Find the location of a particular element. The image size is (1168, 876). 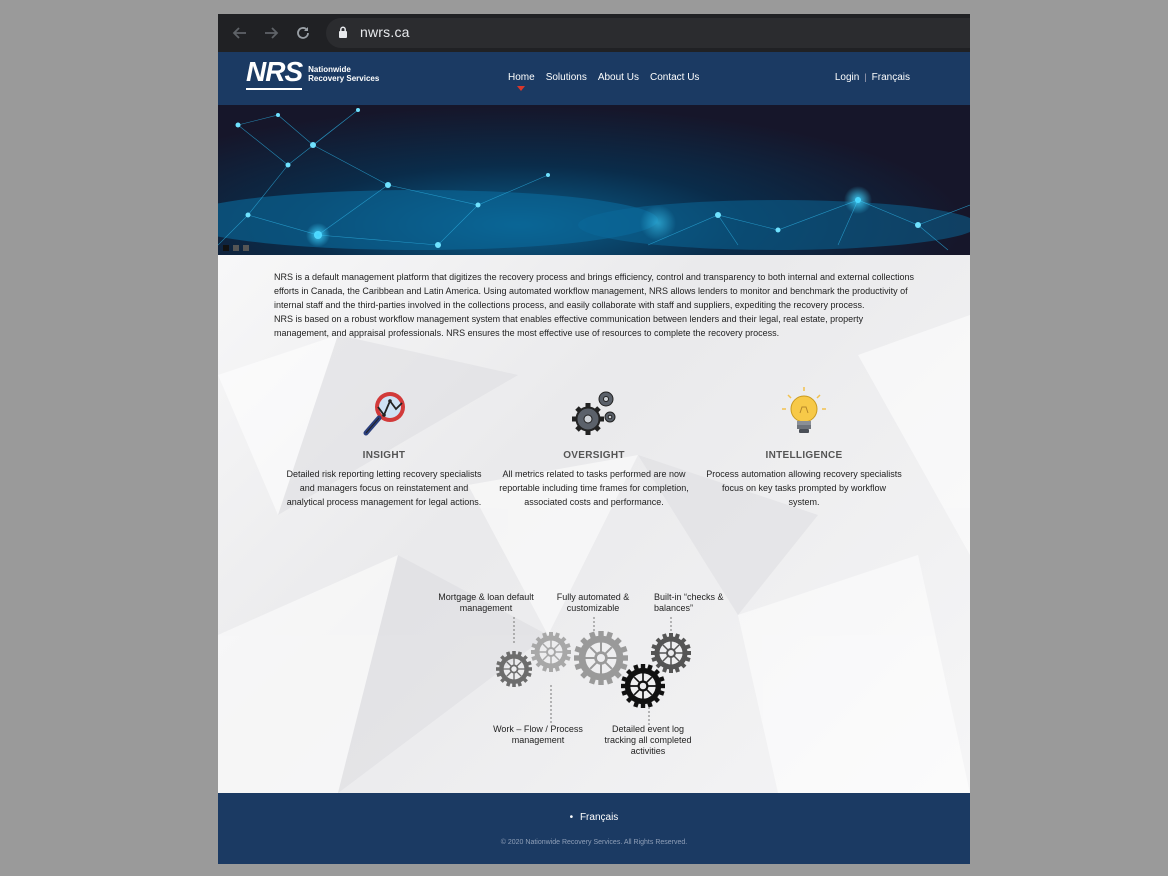

reload-icon is located at coordinates (303, 33).